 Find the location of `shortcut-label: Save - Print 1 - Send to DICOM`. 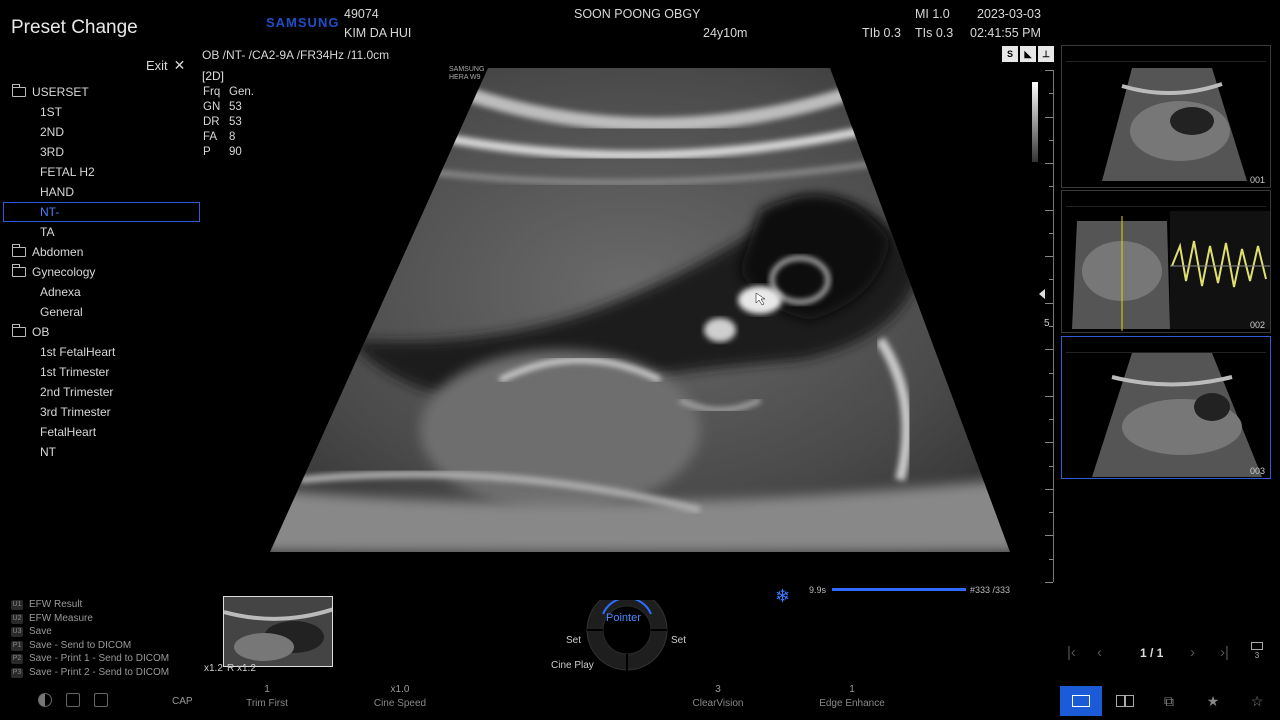

shortcut-label: Save - Print 1 - Send to DICOM is located at coordinates (99, 658).